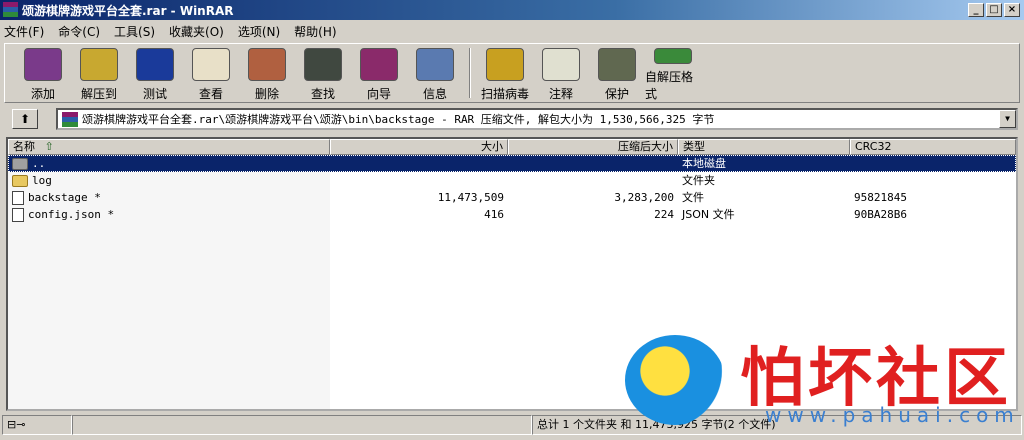 This screenshot has width=1024, height=440. What do you see at coordinates (169, 180) in the screenshot?
I see `cell-name: log` at bounding box center [169, 180].